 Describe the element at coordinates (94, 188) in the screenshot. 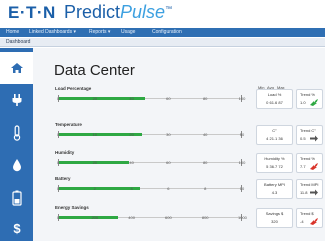

I see `tick-label: 2` at that location.